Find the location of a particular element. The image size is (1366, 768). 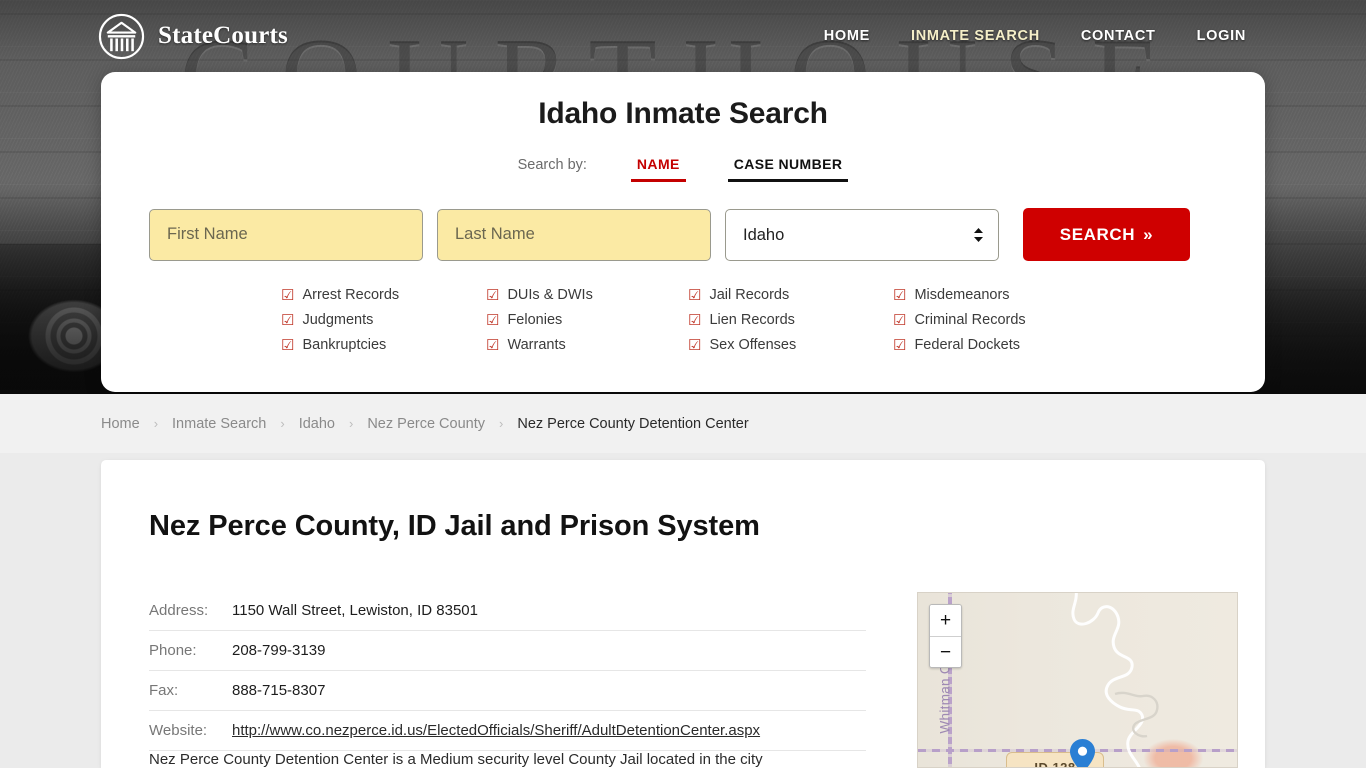

category-label: Jail Records is located at coordinates (749, 295).